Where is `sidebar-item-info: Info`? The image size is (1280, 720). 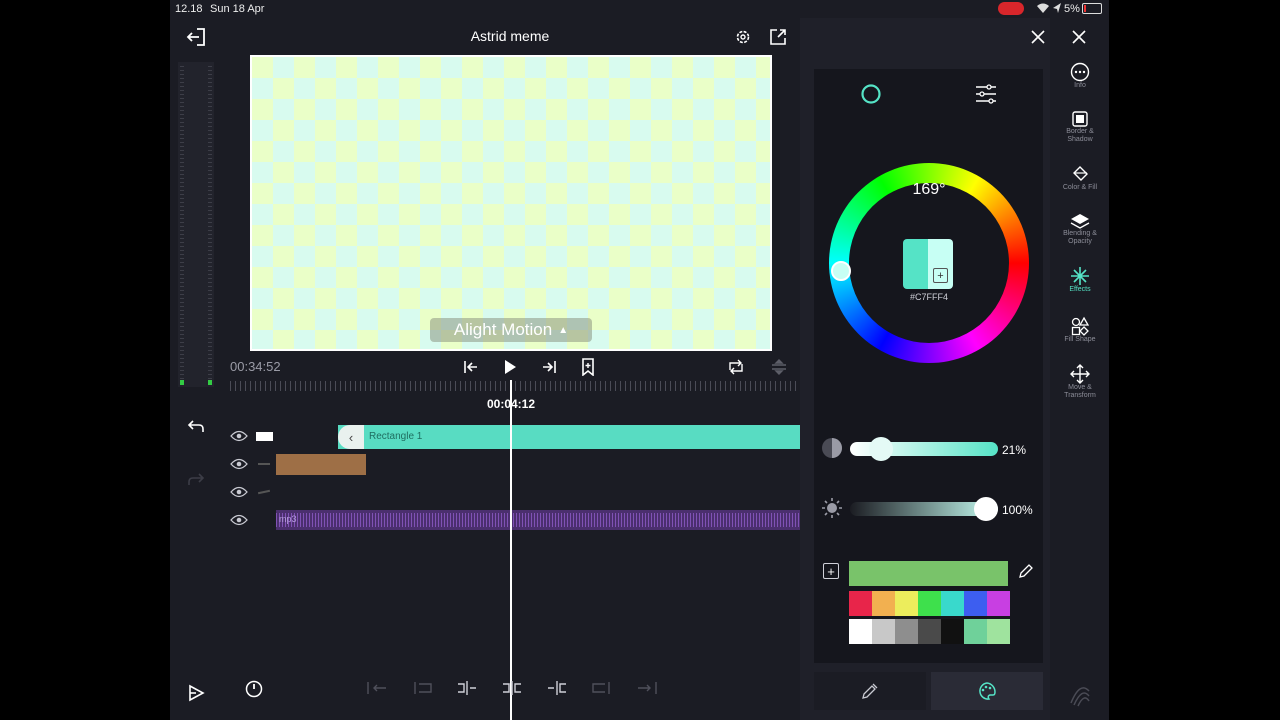 sidebar-item-info: Info is located at coordinates (1080, 76).